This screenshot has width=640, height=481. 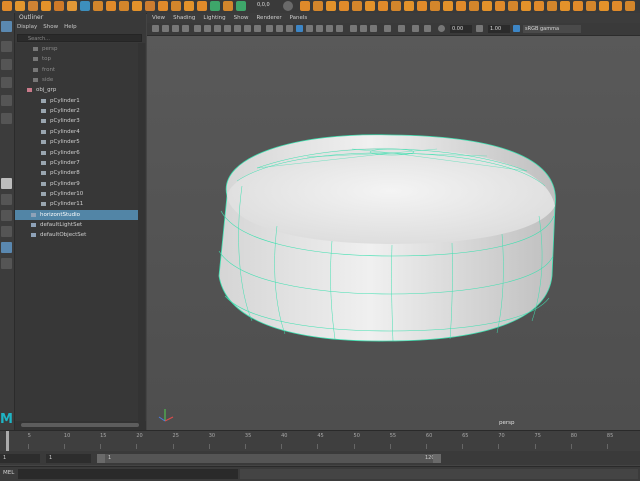 I want to click on grid-icon, so click(x=197, y=28).